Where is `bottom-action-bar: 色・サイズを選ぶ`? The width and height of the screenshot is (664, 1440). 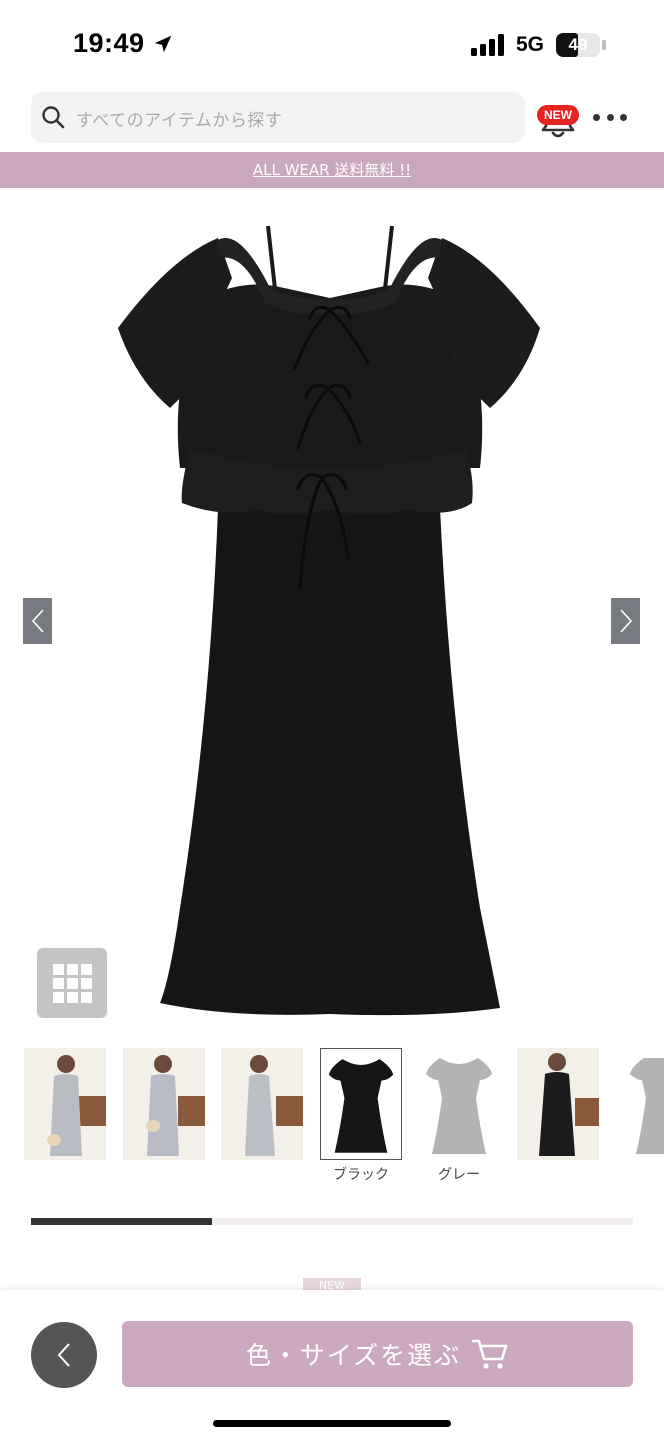 bottom-action-bar: 色・サイズを選ぶ is located at coordinates (332, 1365).